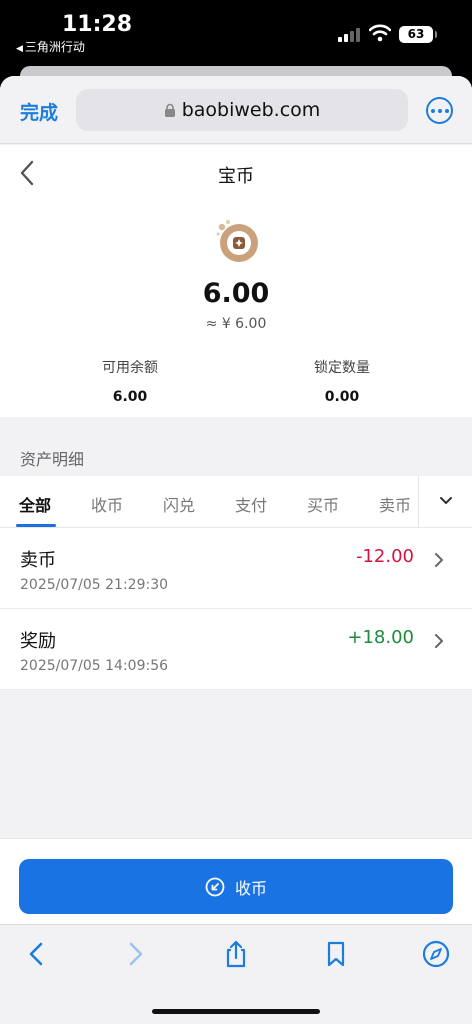  I want to click on page-title: 宝币, so click(236, 176).